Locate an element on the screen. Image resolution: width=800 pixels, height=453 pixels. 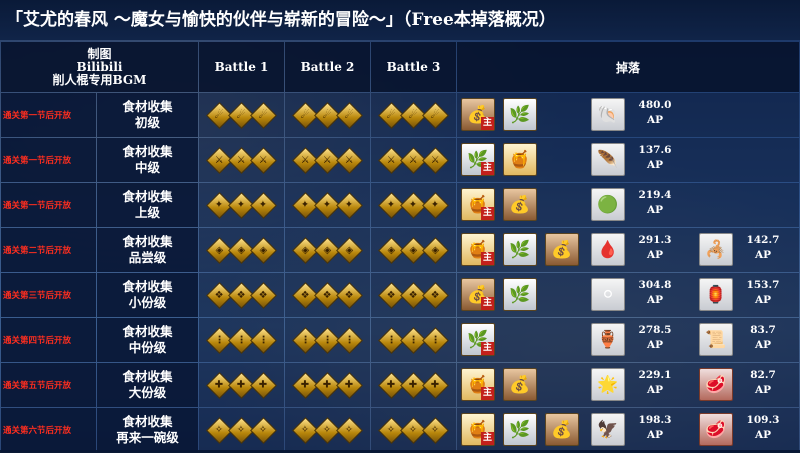
unlock-condition: 通关第三节后开放 is located at coordinates (48, 295).